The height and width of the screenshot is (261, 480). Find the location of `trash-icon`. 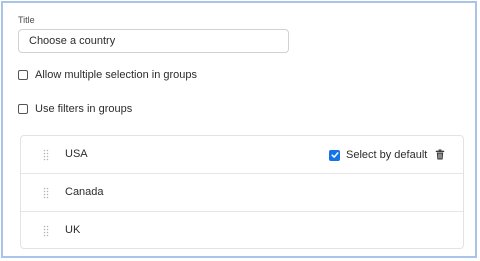

trash-icon is located at coordinates (440, 154).